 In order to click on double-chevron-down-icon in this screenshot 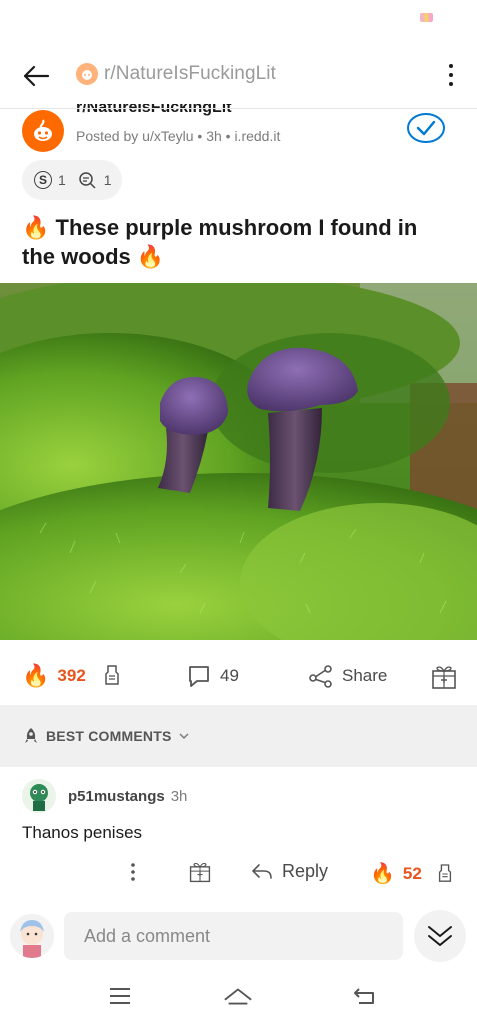, I will do `click(440, 936)`.